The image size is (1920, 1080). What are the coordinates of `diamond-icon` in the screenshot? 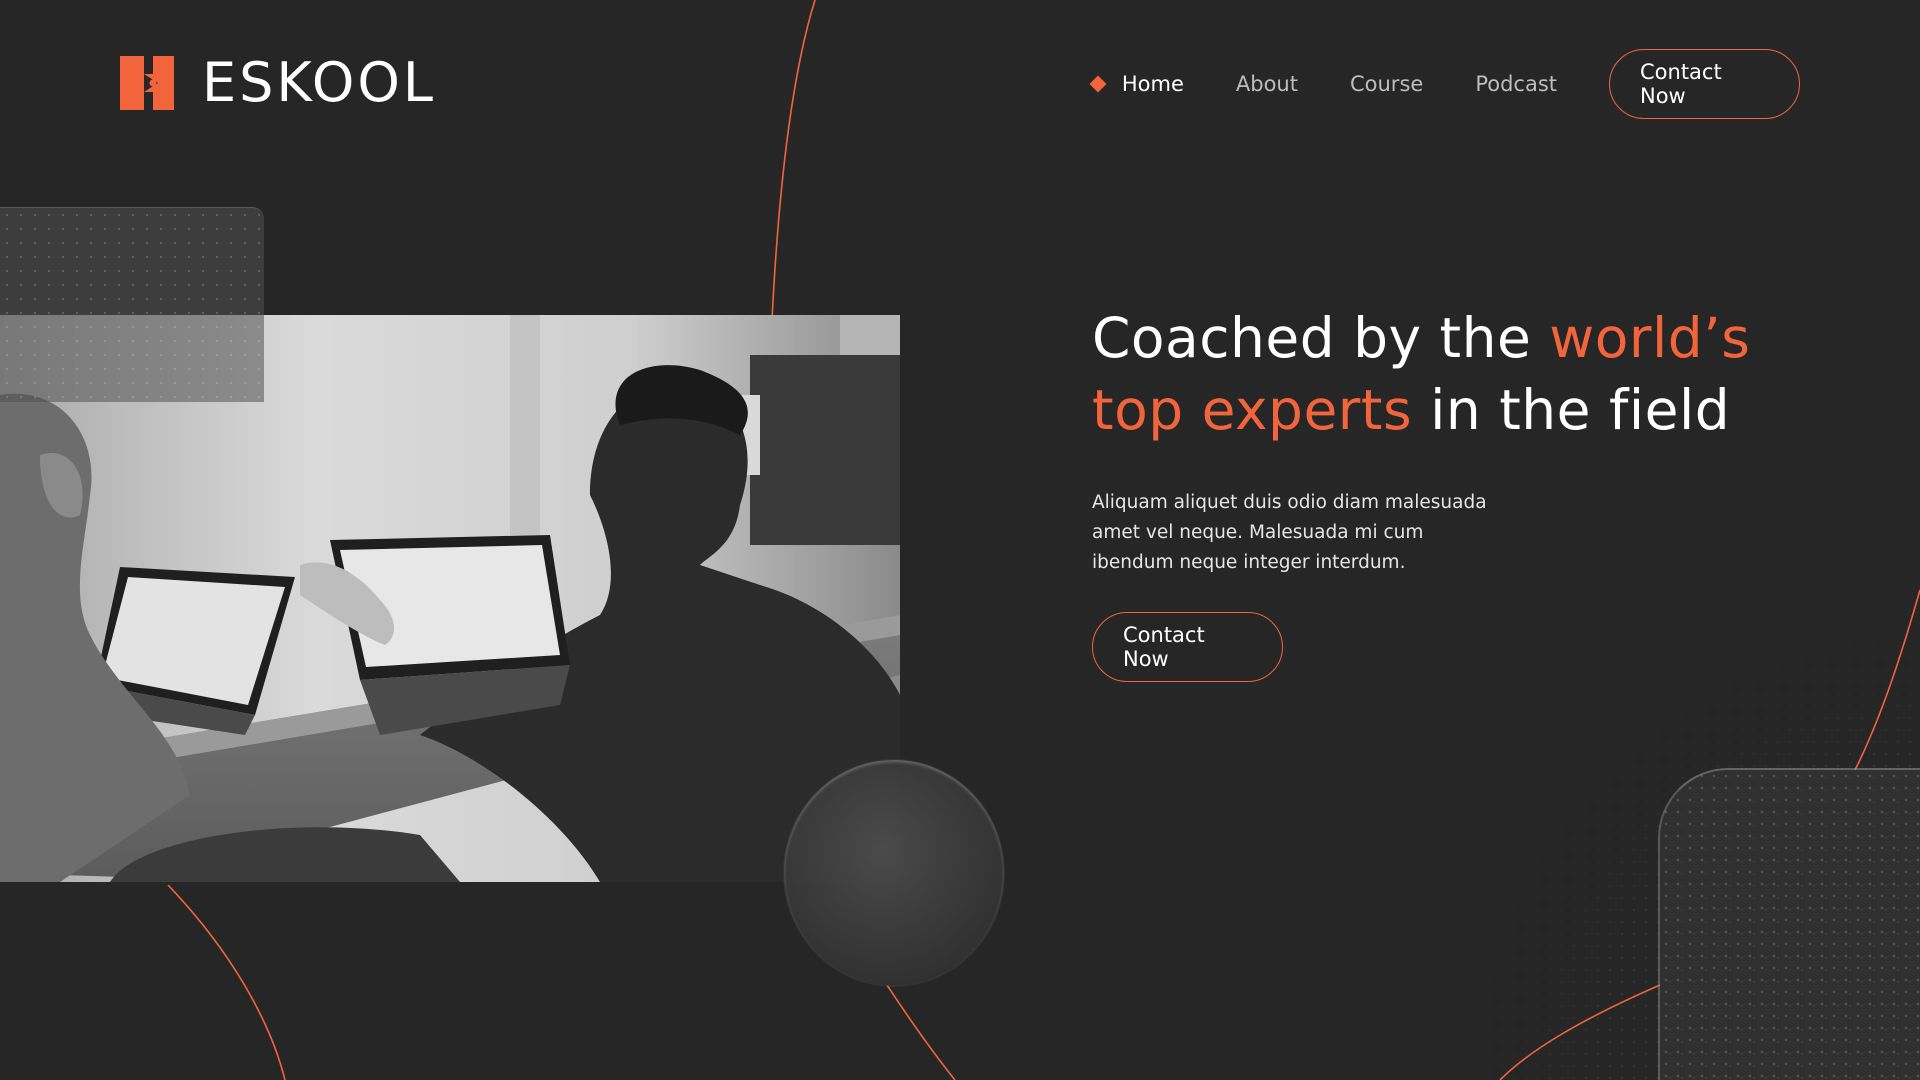 It's located at (1098, 84).